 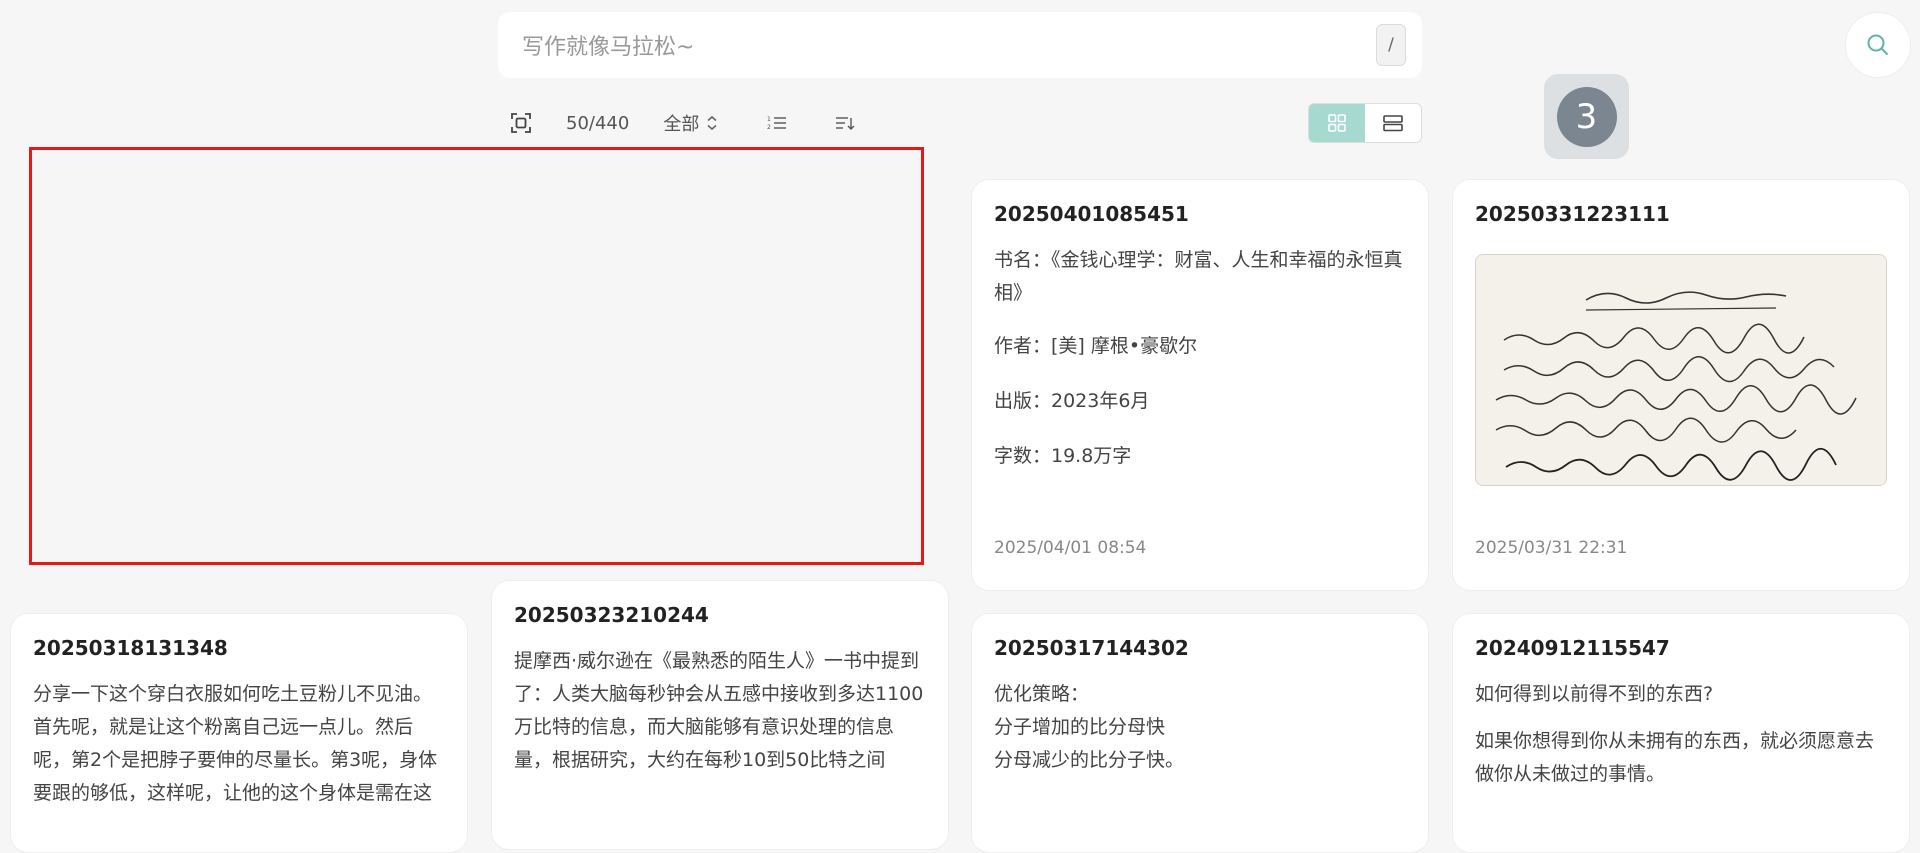 I want to click on svg-text: 2, so click(x=769, y=127).